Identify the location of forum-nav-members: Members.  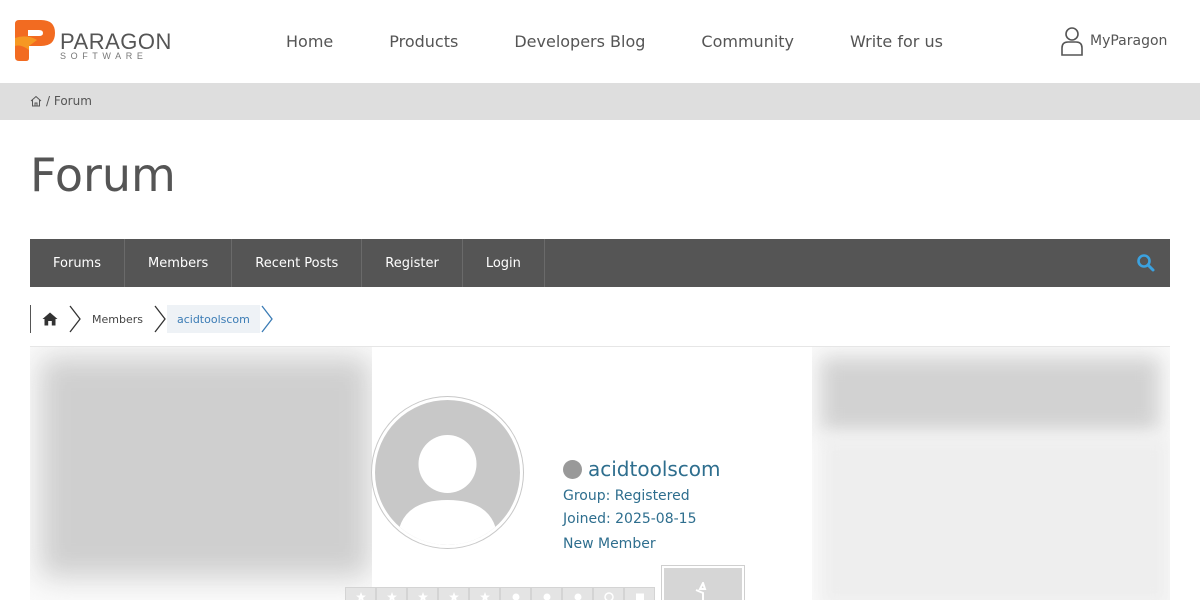
(179, 263).